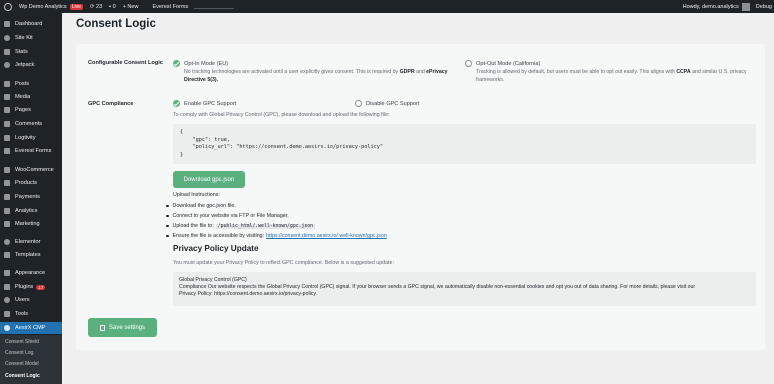 Image resolution: width=774 pixels, height=384 pixels. I want to click on jetpack-icon, so click(7, 65).